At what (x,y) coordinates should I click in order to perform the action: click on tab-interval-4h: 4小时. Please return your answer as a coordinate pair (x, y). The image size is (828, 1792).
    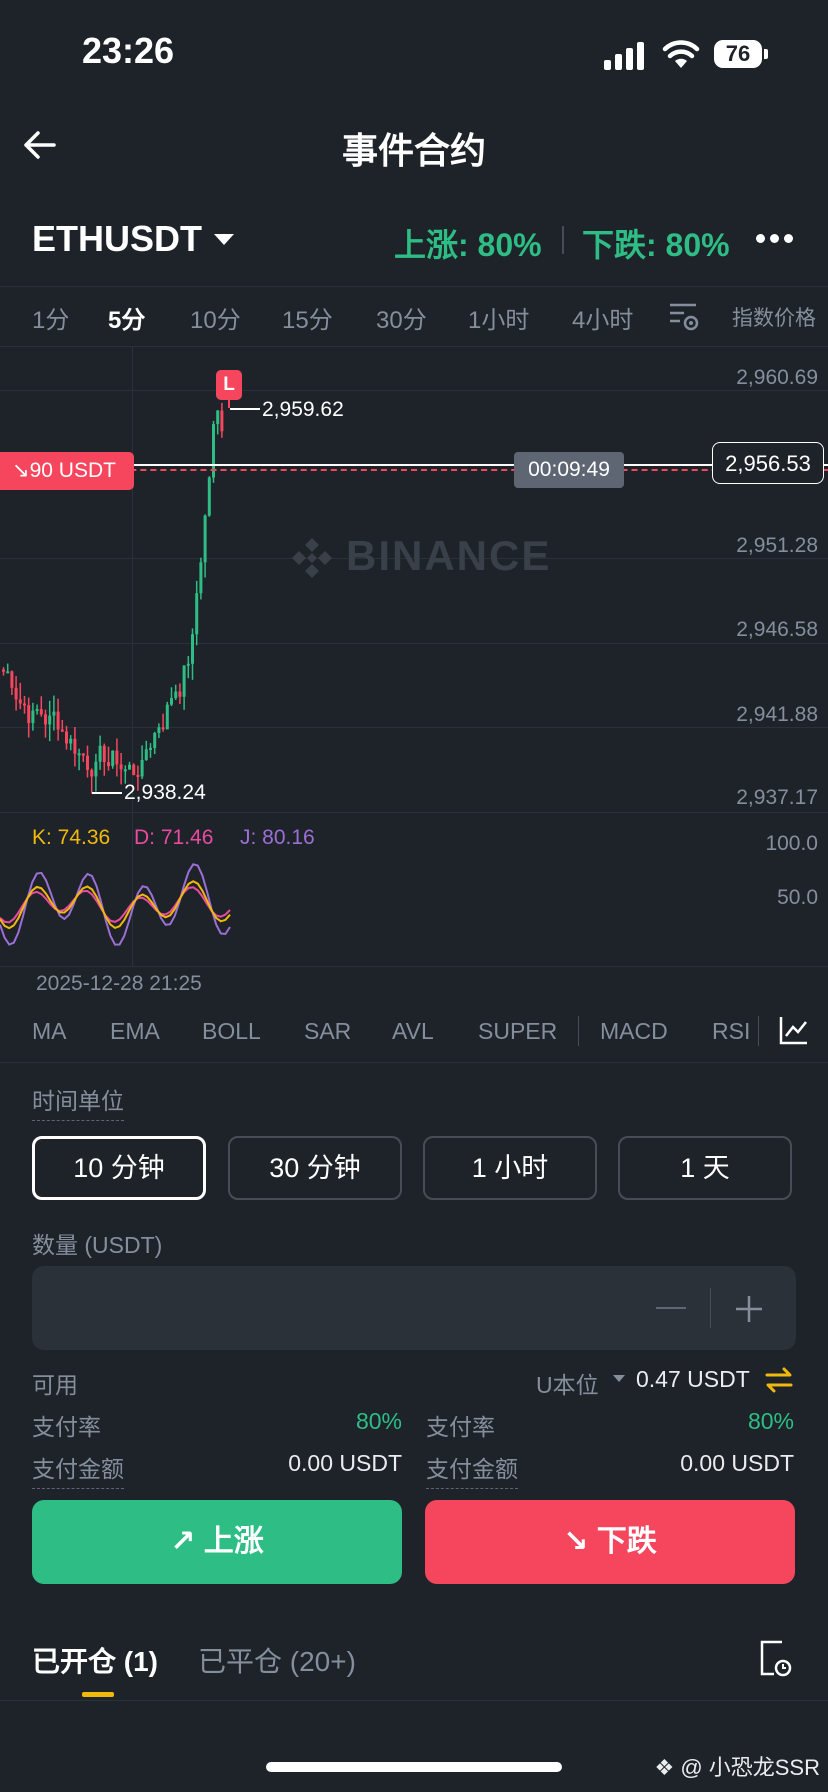
    Looking at the image, I should click on (602, 317).